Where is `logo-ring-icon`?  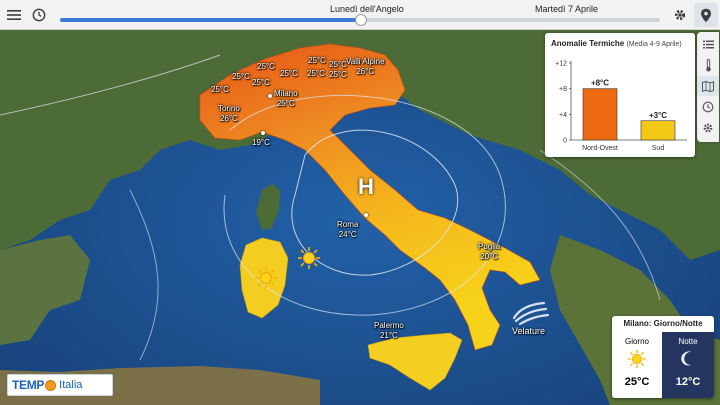
logo-ring-icon is located at coordinates (51, 385).